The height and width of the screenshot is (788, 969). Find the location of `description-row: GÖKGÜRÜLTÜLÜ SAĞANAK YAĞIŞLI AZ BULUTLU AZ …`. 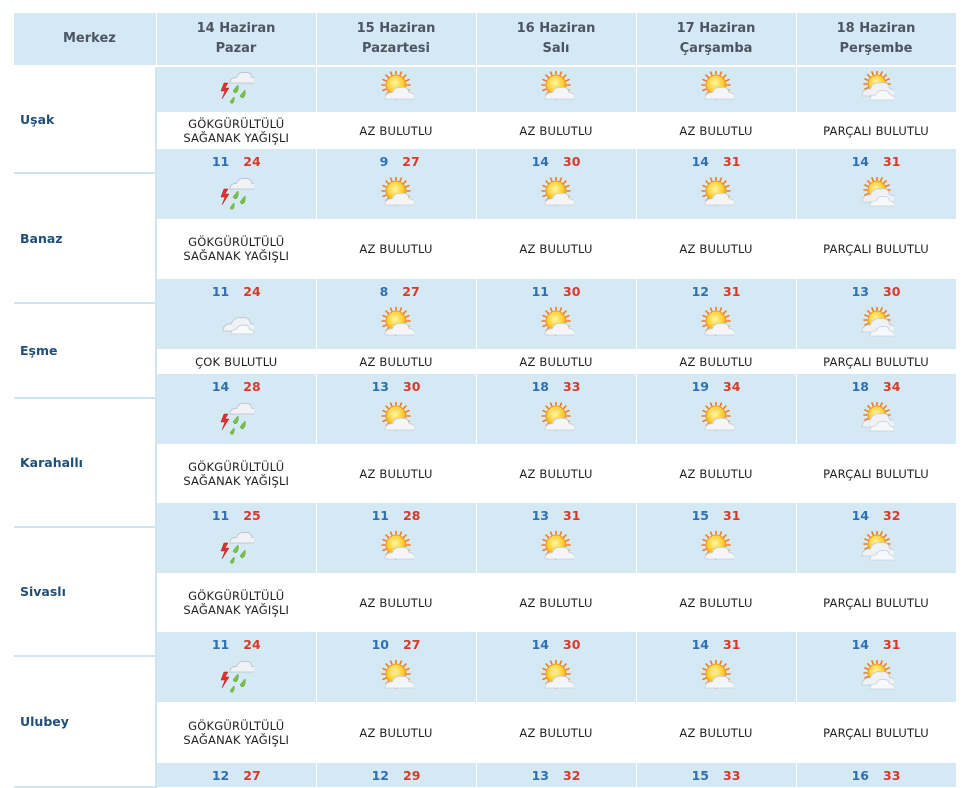

description-row: GÖKGÜRÜLTÜLÜ SAĞANAK YAĞIŞLI AZ BULUTLU AZ … is located at coordinates (485, 249).